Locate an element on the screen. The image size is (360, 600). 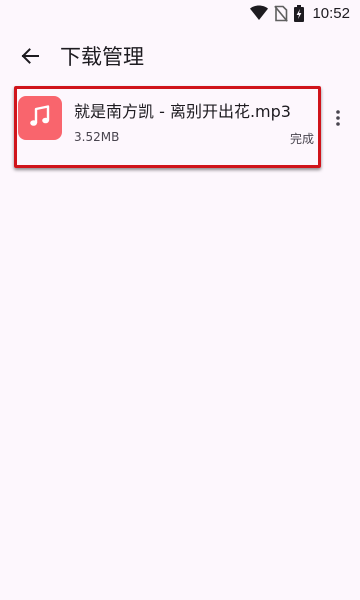
file-size: 3.52MB is located at coordinates (97, 137).